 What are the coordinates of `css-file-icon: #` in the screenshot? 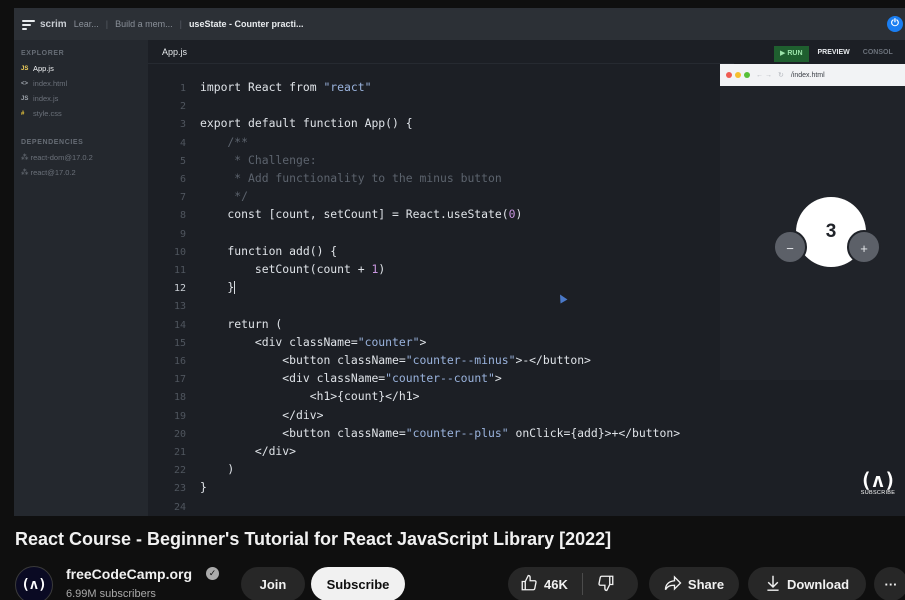 It's located at (23, 113).